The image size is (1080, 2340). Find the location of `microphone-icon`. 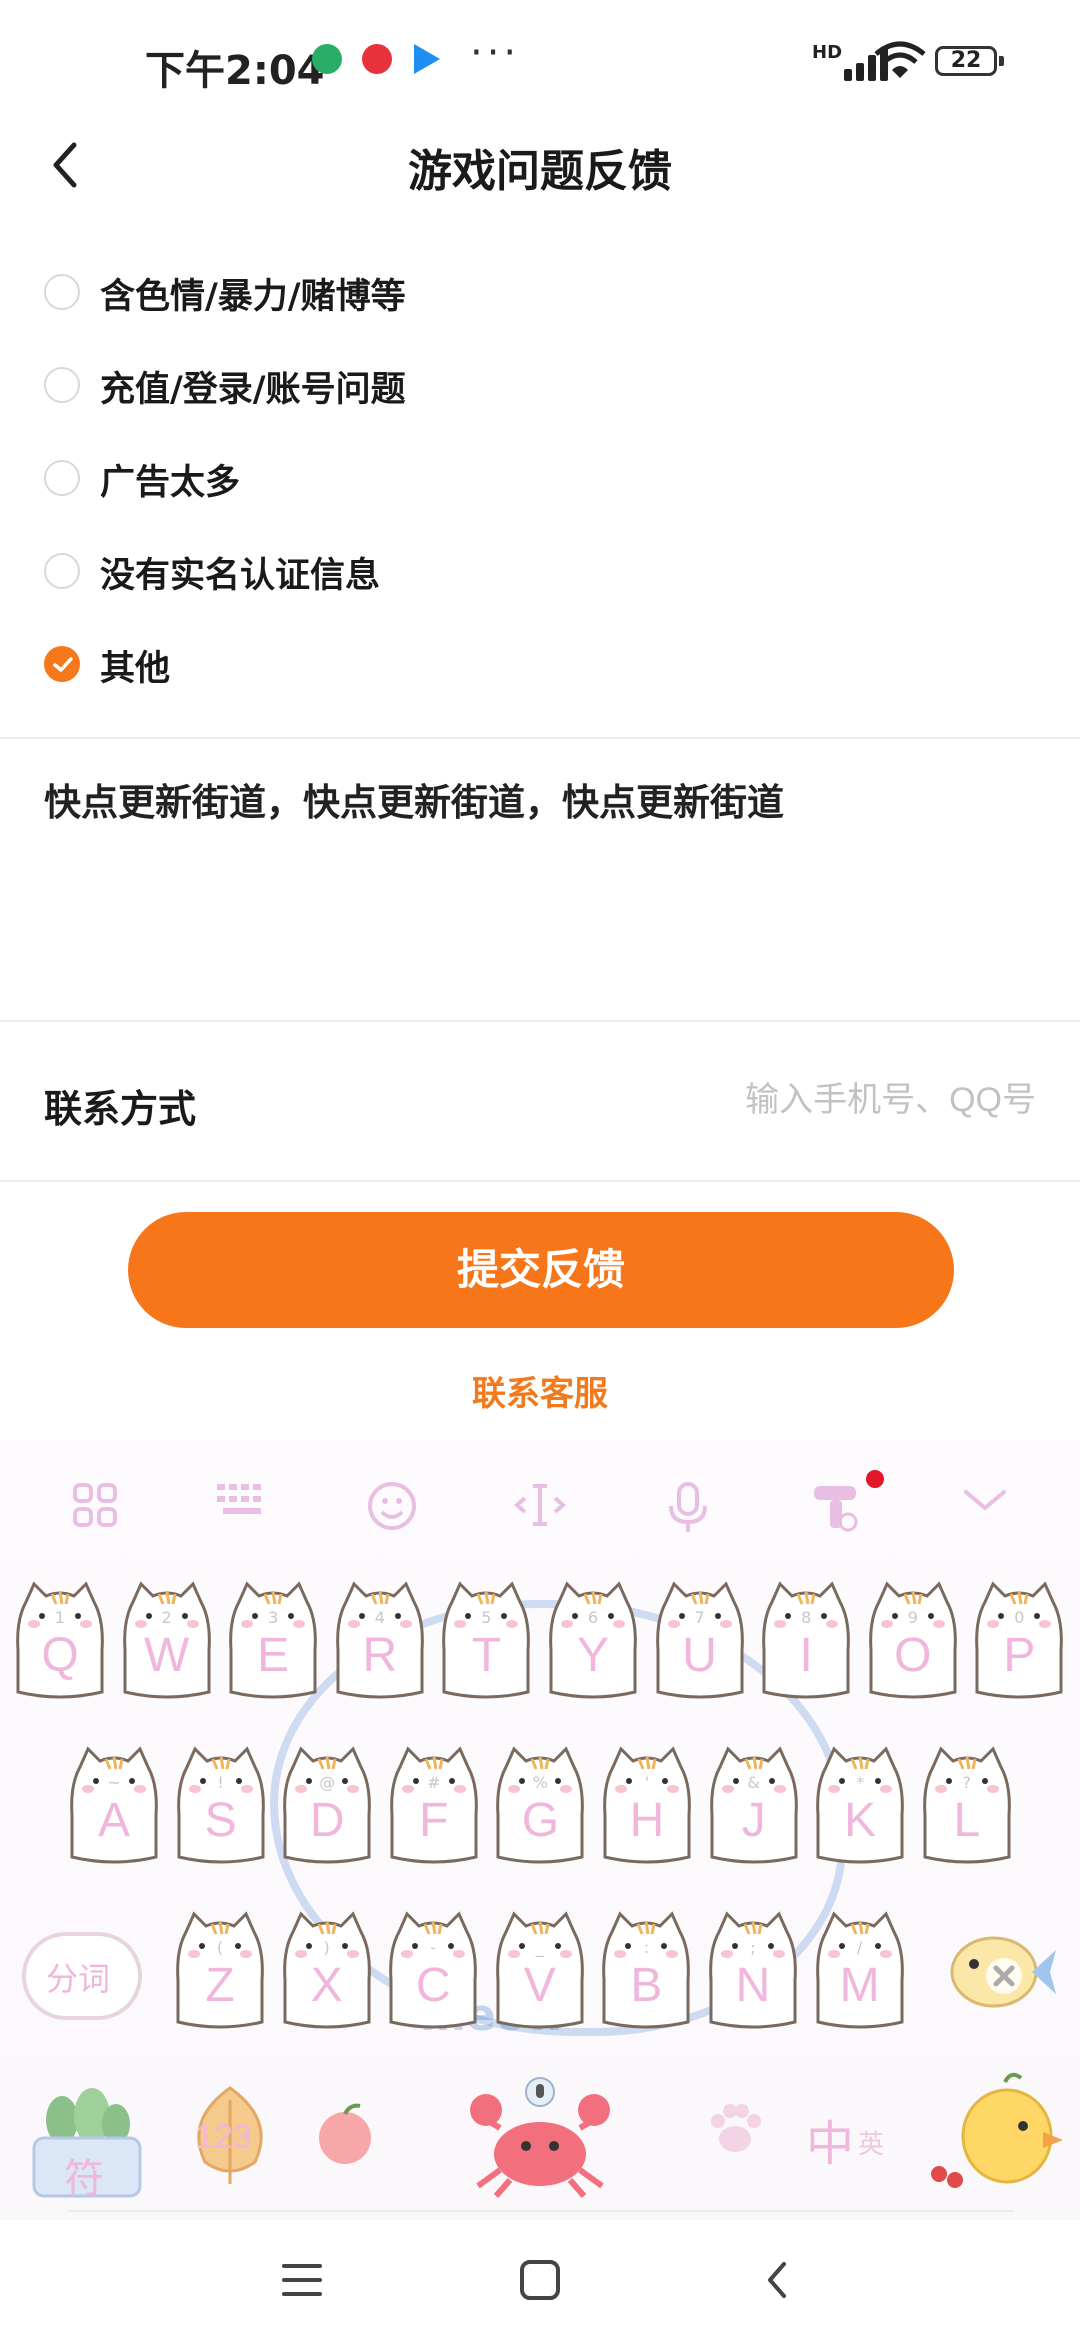

microphone-icon is located at coordinates (688, 1508).